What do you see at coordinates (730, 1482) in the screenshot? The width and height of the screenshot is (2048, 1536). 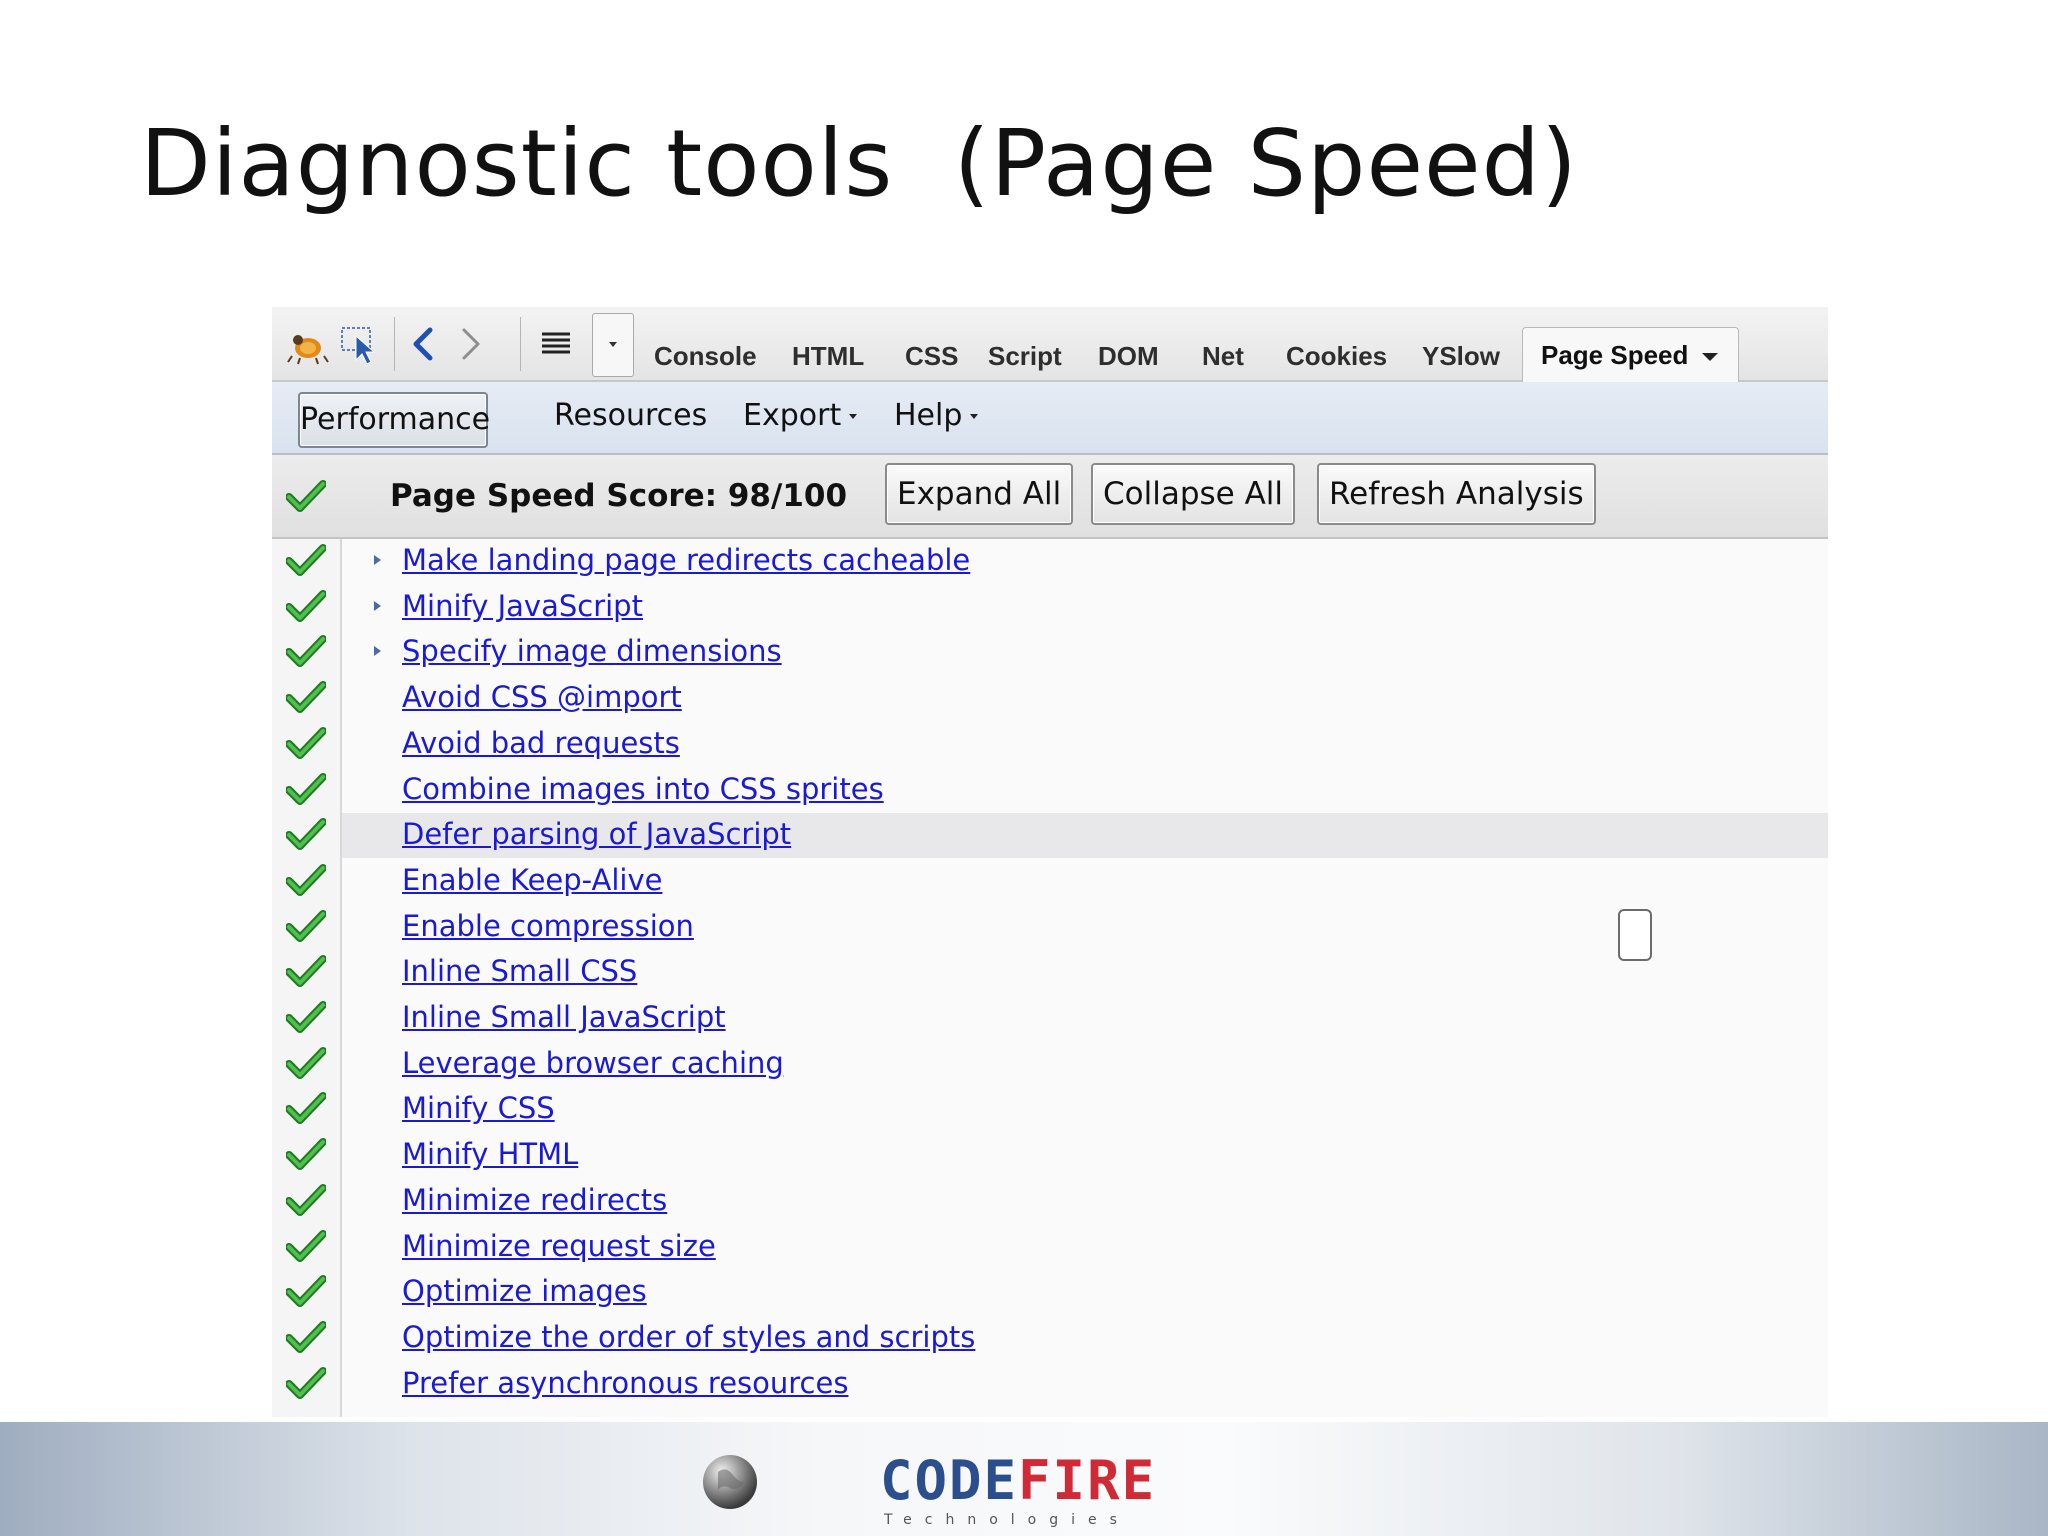 I see `globe-icon` at bounding box center [730, 1482].